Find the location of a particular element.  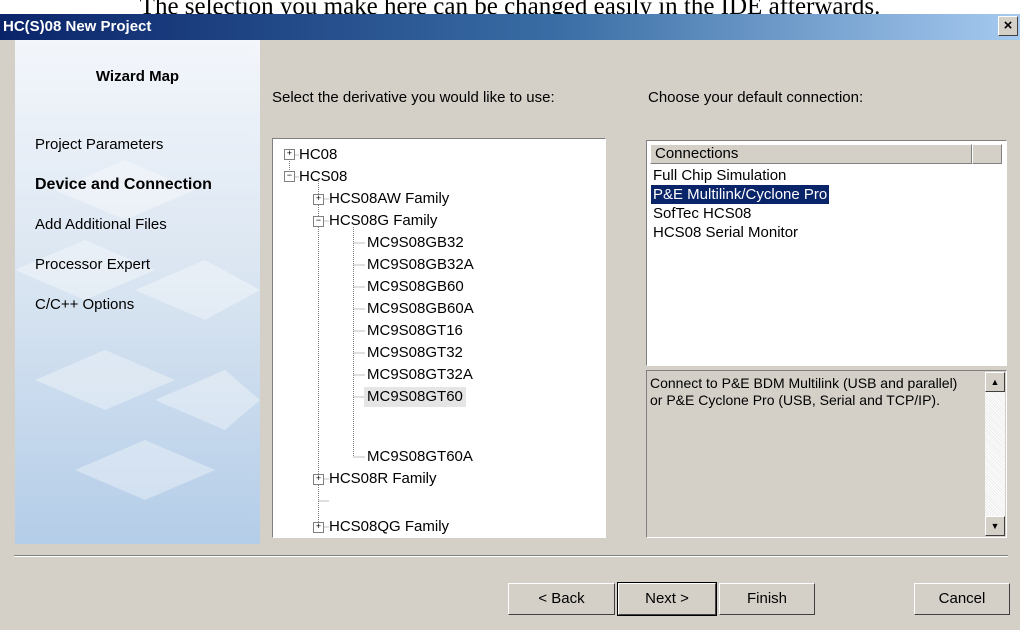

tree-node-mc9s08gt32: MC9S08GT32 is located at coordinates (415, 353).